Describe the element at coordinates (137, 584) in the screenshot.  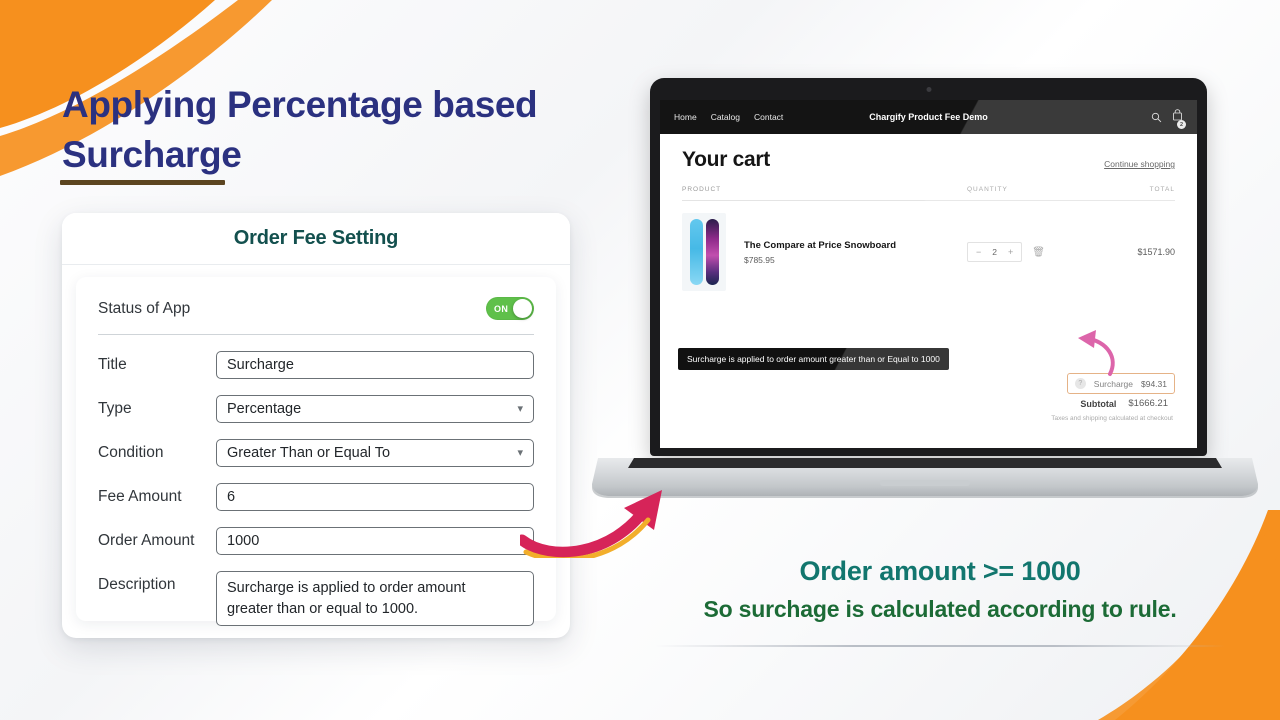
I see `field-label-description: Description` at that location.